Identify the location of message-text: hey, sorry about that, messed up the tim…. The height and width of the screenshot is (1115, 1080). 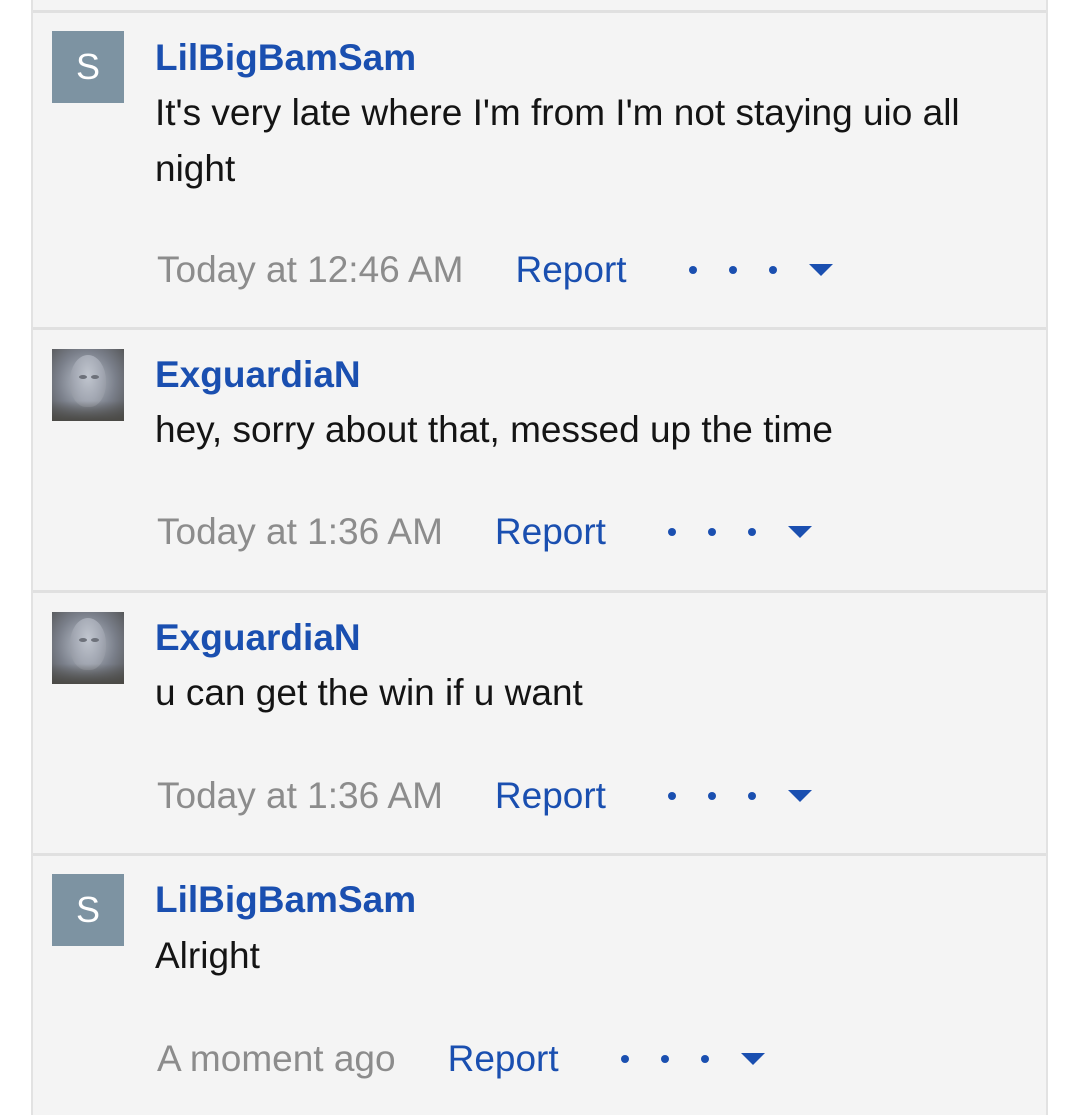
(494, 429).